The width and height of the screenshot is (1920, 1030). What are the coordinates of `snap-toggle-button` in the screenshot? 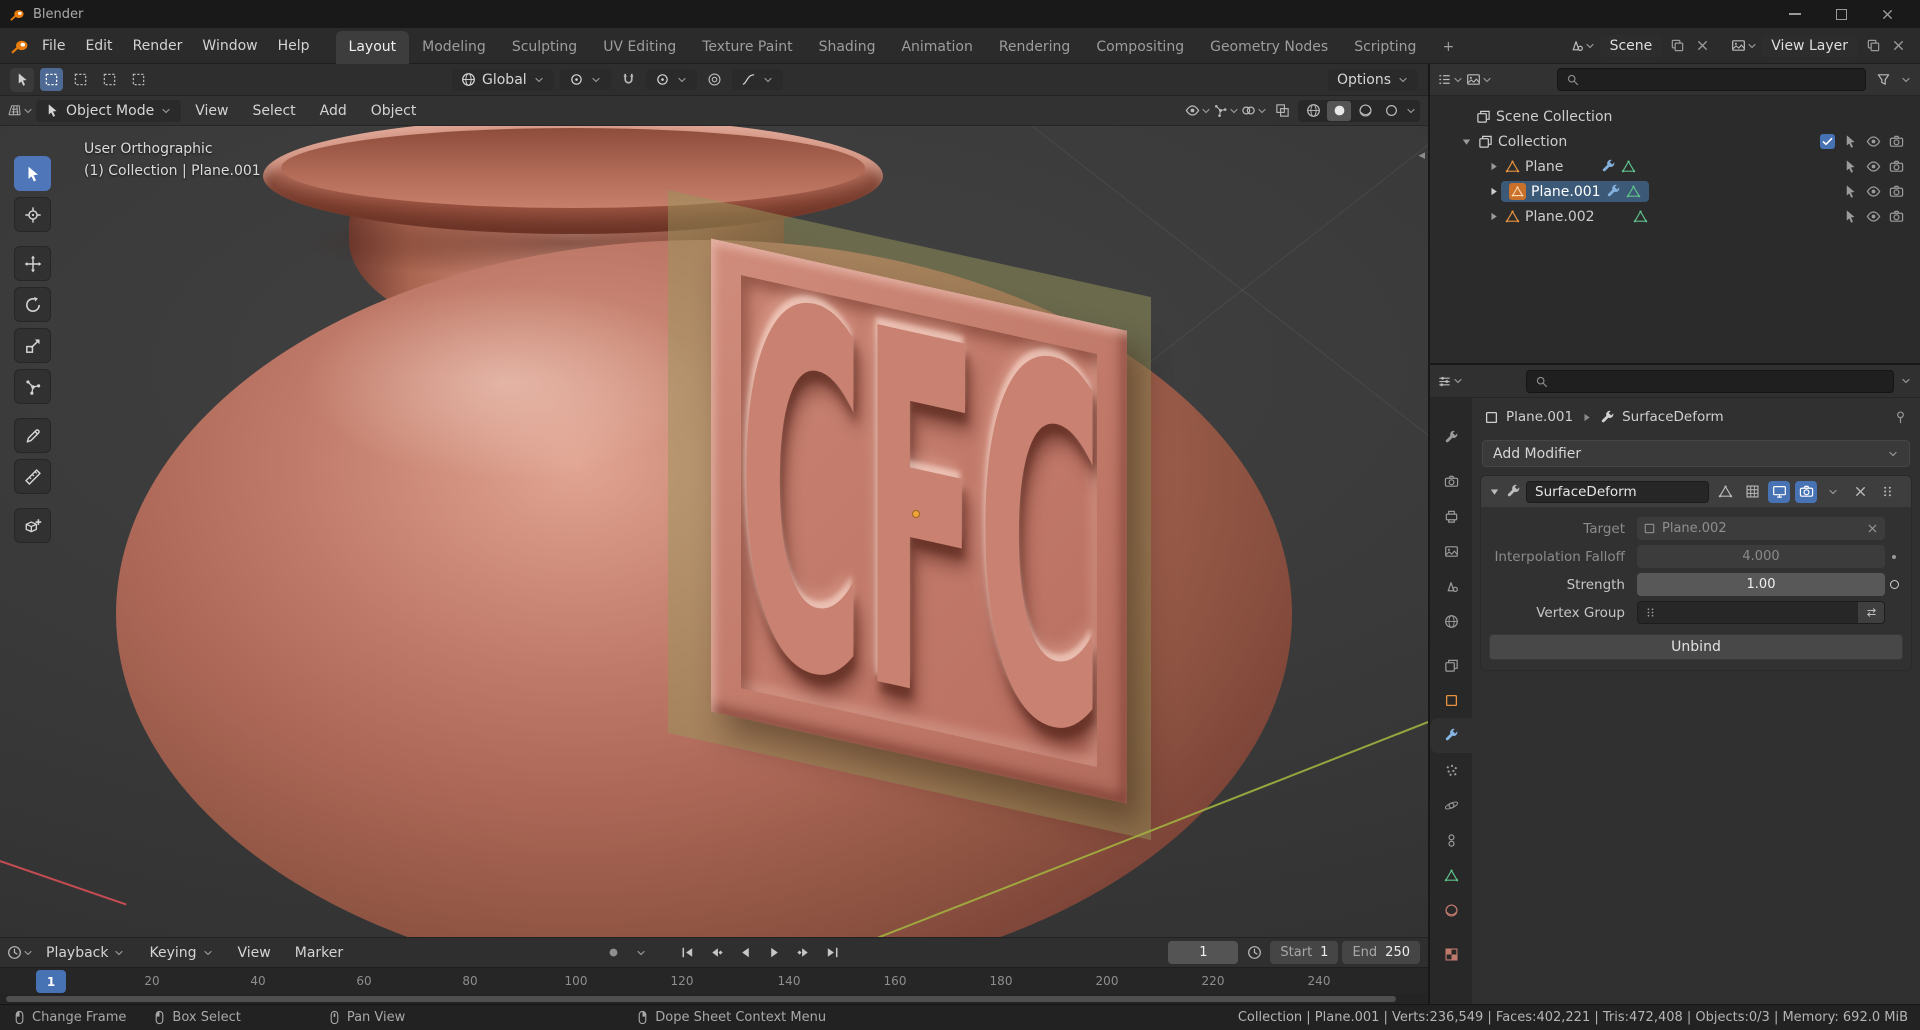 It's located at (628, 79).